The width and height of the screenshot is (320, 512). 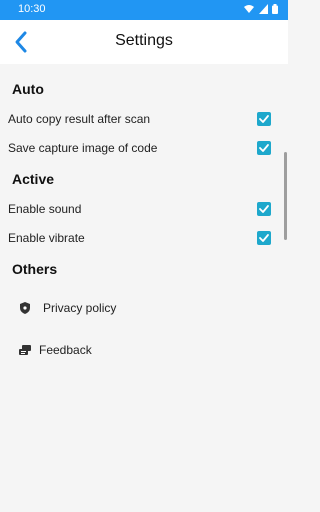 I want to click on app-bar: Settings, so click(x=144, y=42).